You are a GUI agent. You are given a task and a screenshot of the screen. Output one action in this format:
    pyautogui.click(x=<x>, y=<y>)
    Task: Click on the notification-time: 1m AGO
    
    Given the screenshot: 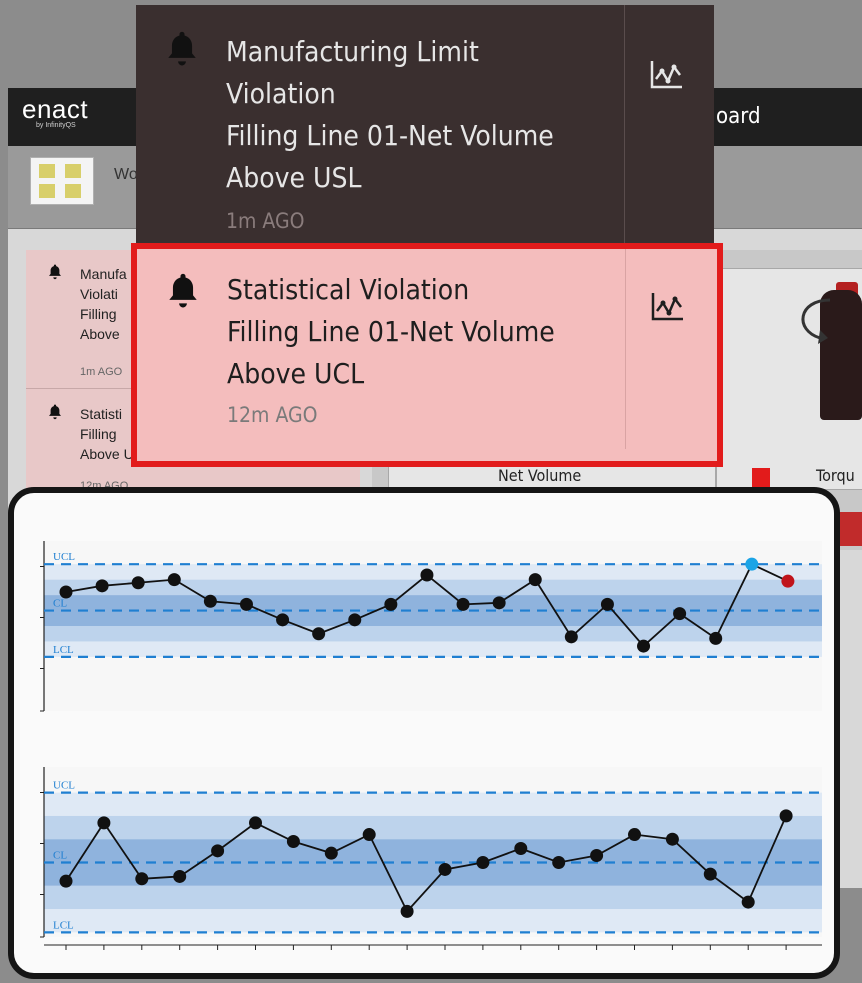 What is the action you would take?
    pyautogui.click(x=265, y=221)
    